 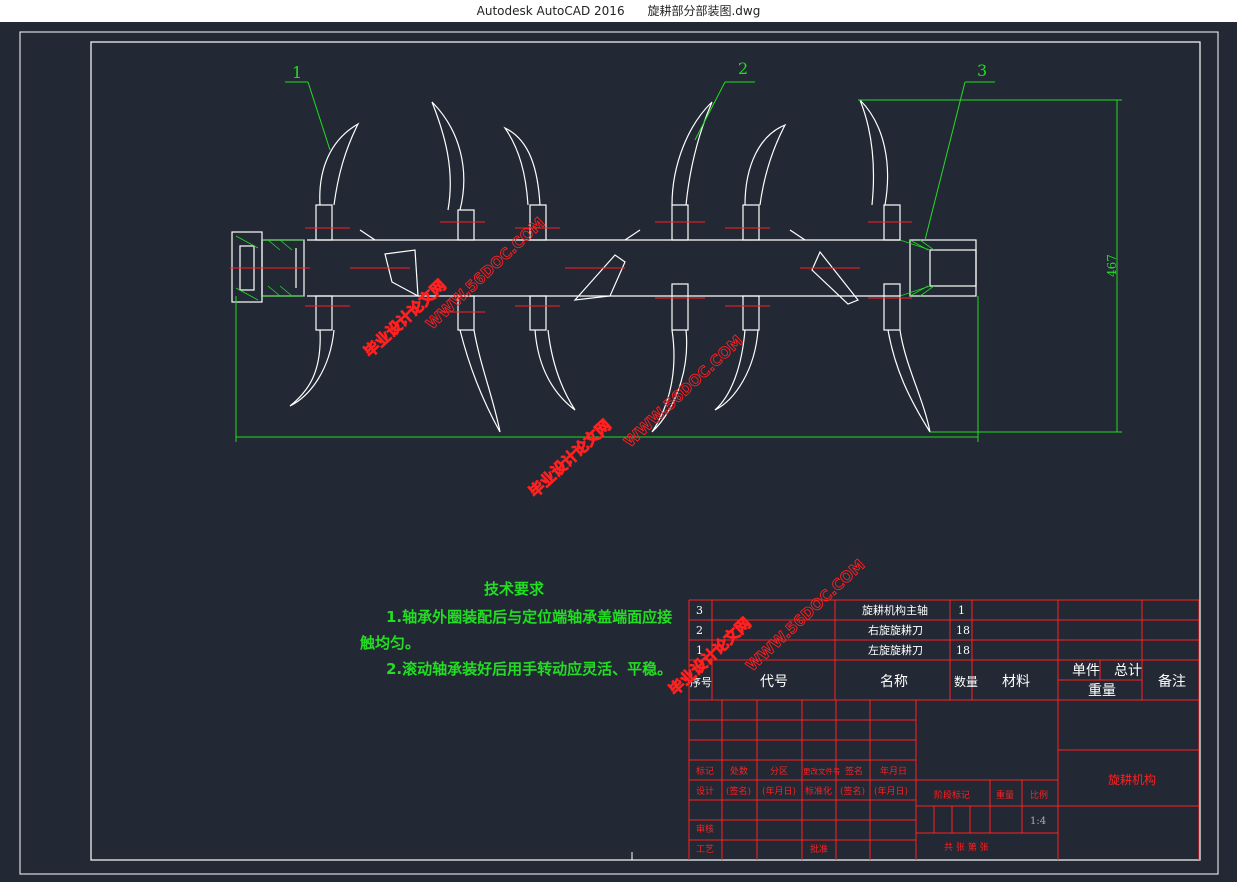 What do you see at coordinates (966, 681) in the screenshot?
I see `bom-header-qty: 数量` at bounding box center [966, 681].